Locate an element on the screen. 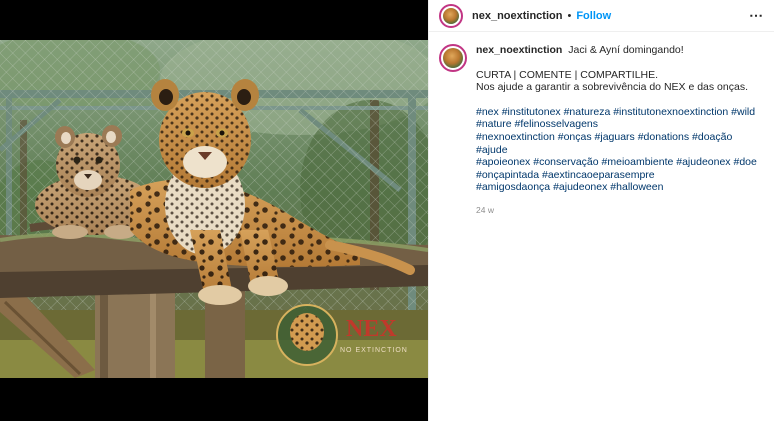 This screenshot has width=774, height=421. post-timestamp: 24 w is located at coordinates (618, 210).